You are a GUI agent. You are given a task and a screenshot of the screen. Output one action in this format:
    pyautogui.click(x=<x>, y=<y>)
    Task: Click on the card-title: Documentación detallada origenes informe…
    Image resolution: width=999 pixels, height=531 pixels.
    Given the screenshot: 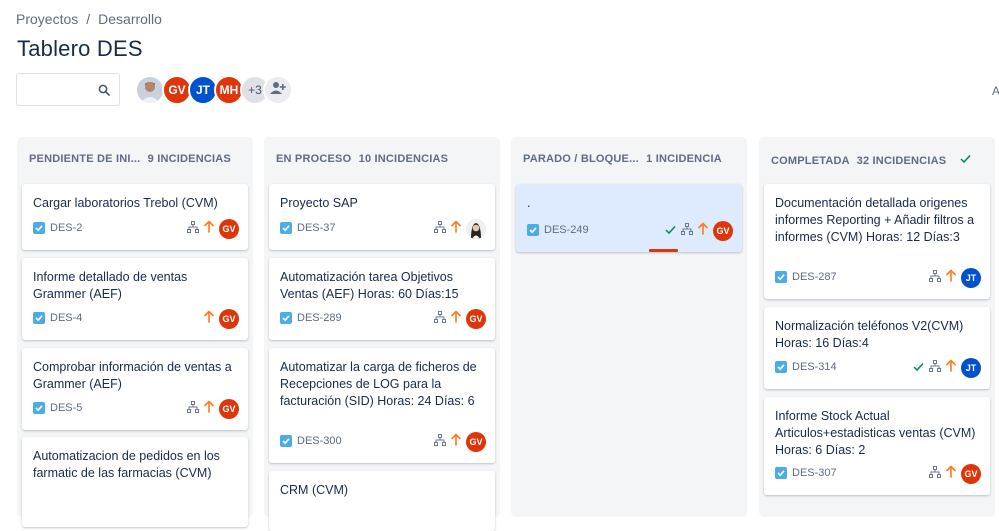 What is the action you would take?
    pyautogui.click(x=875, y=220)
    